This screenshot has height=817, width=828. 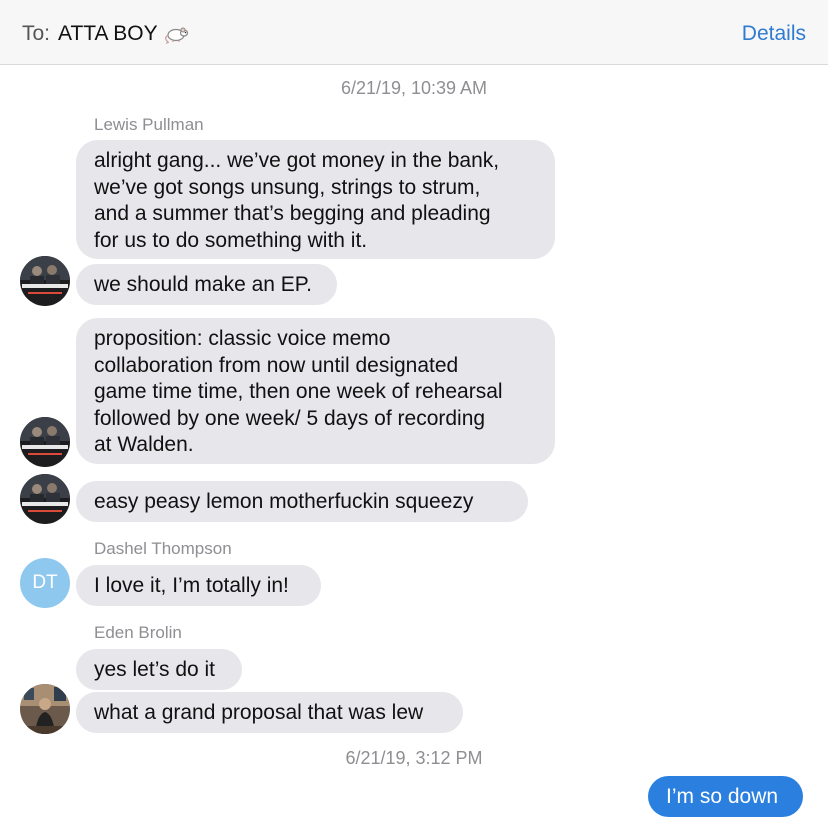 I want to click on message-bubble: easy peasy lemon motherfuckin squeezy, so click(x=302, y=501).